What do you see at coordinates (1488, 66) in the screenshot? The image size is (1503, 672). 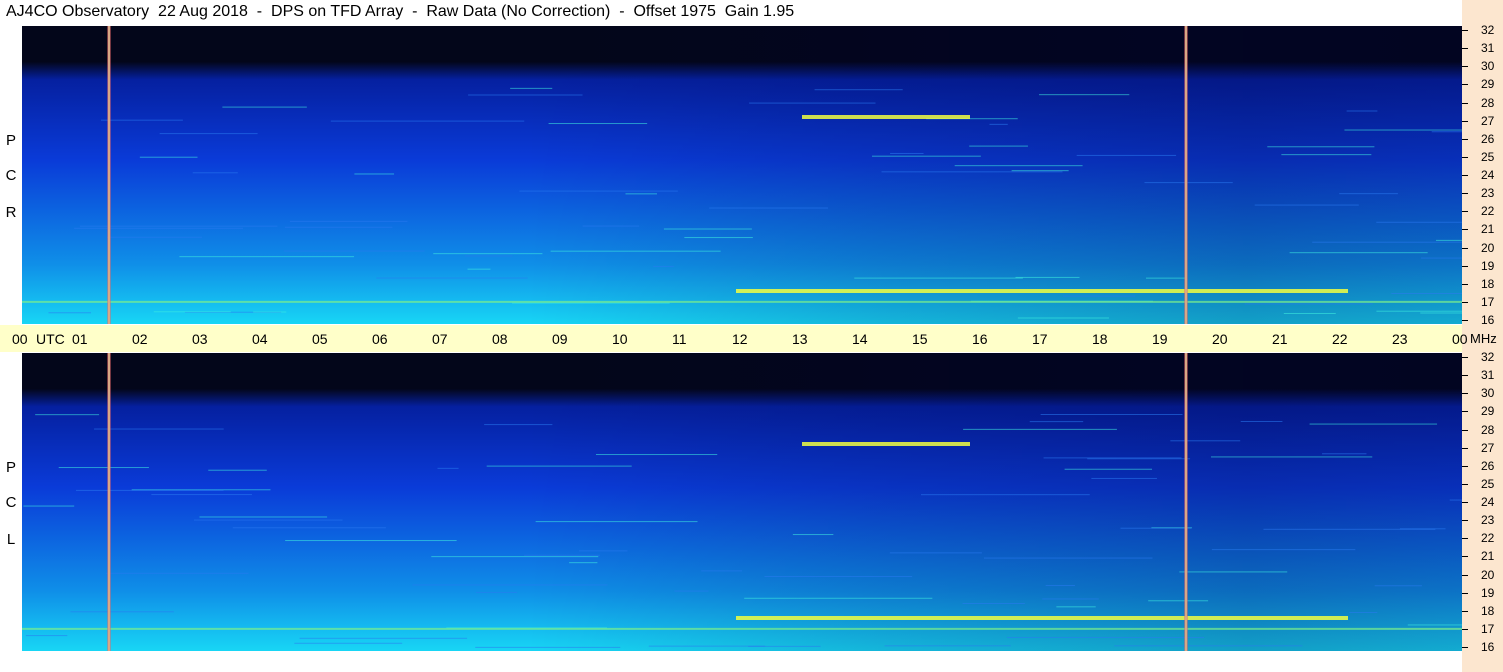 I see `frequency-tick-label: 30` at bounding box center [1488, 66].